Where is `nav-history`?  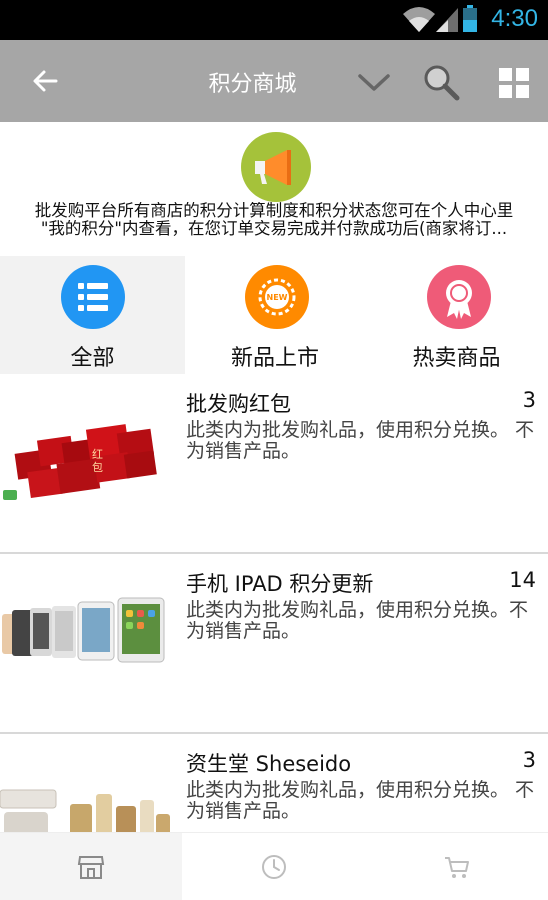 nav-history is located at coordinates (274, 866).